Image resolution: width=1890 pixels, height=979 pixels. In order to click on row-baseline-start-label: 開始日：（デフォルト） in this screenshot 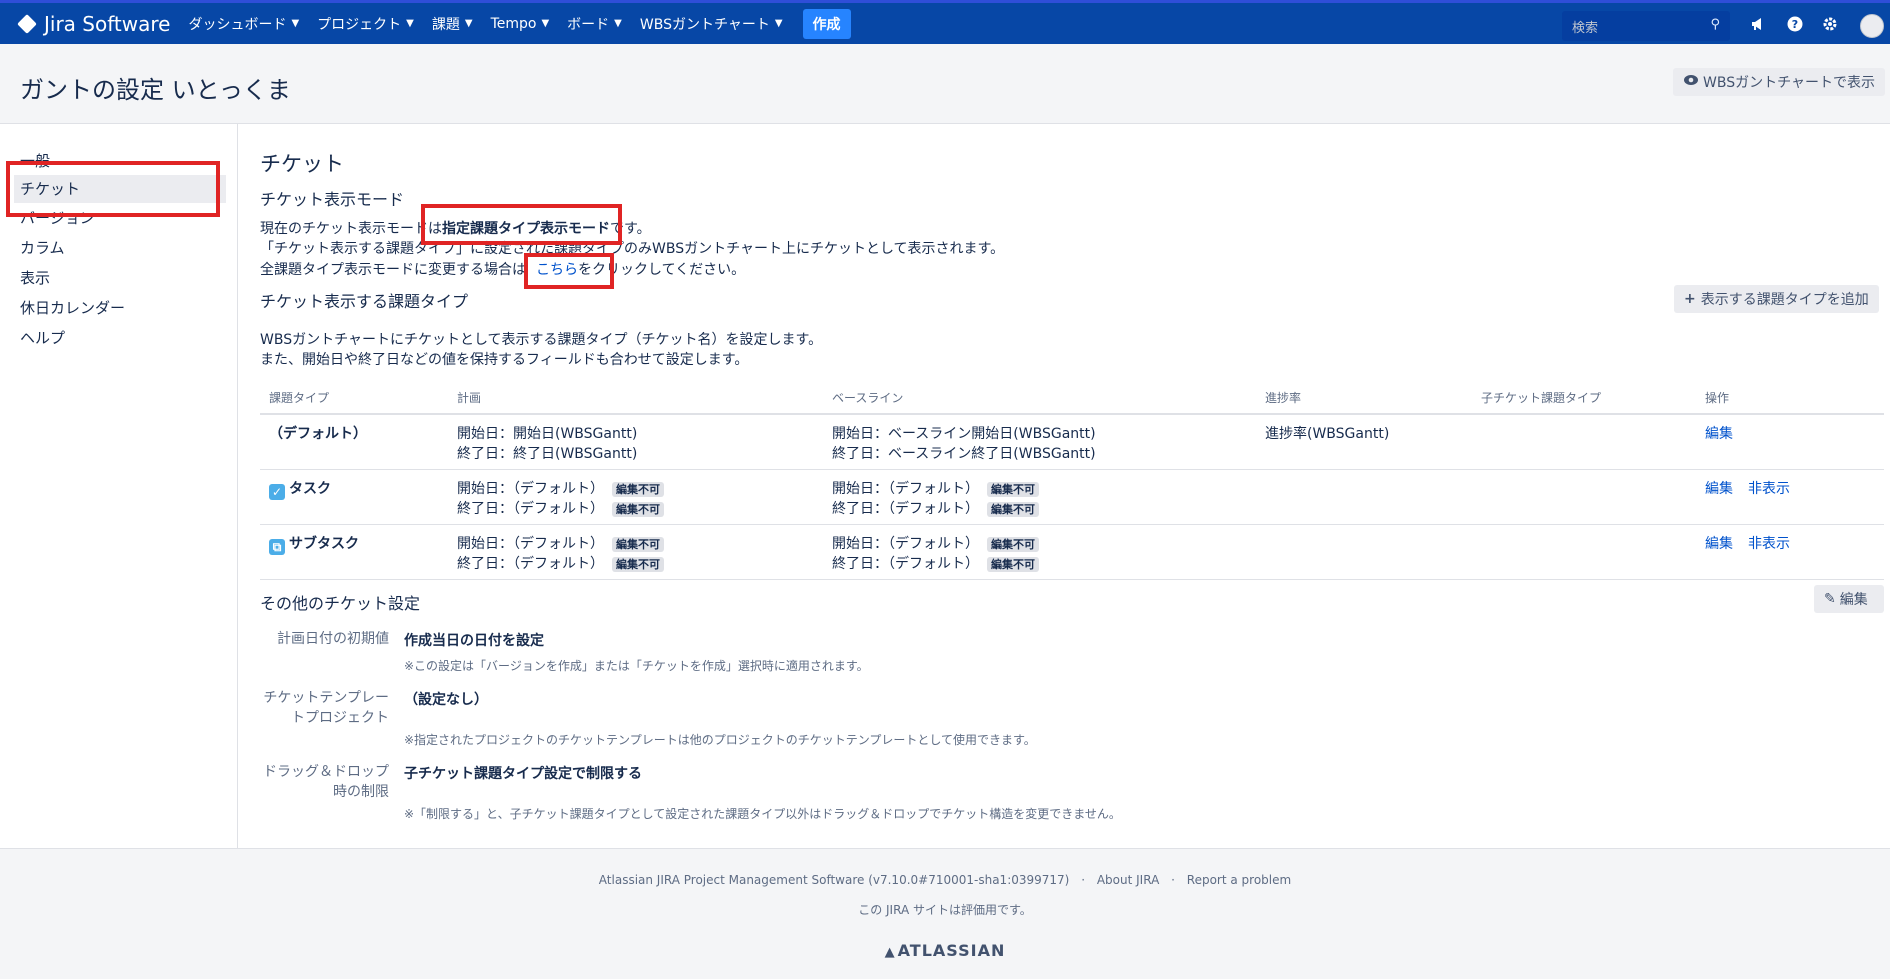, I will do `click(905, 544)`.